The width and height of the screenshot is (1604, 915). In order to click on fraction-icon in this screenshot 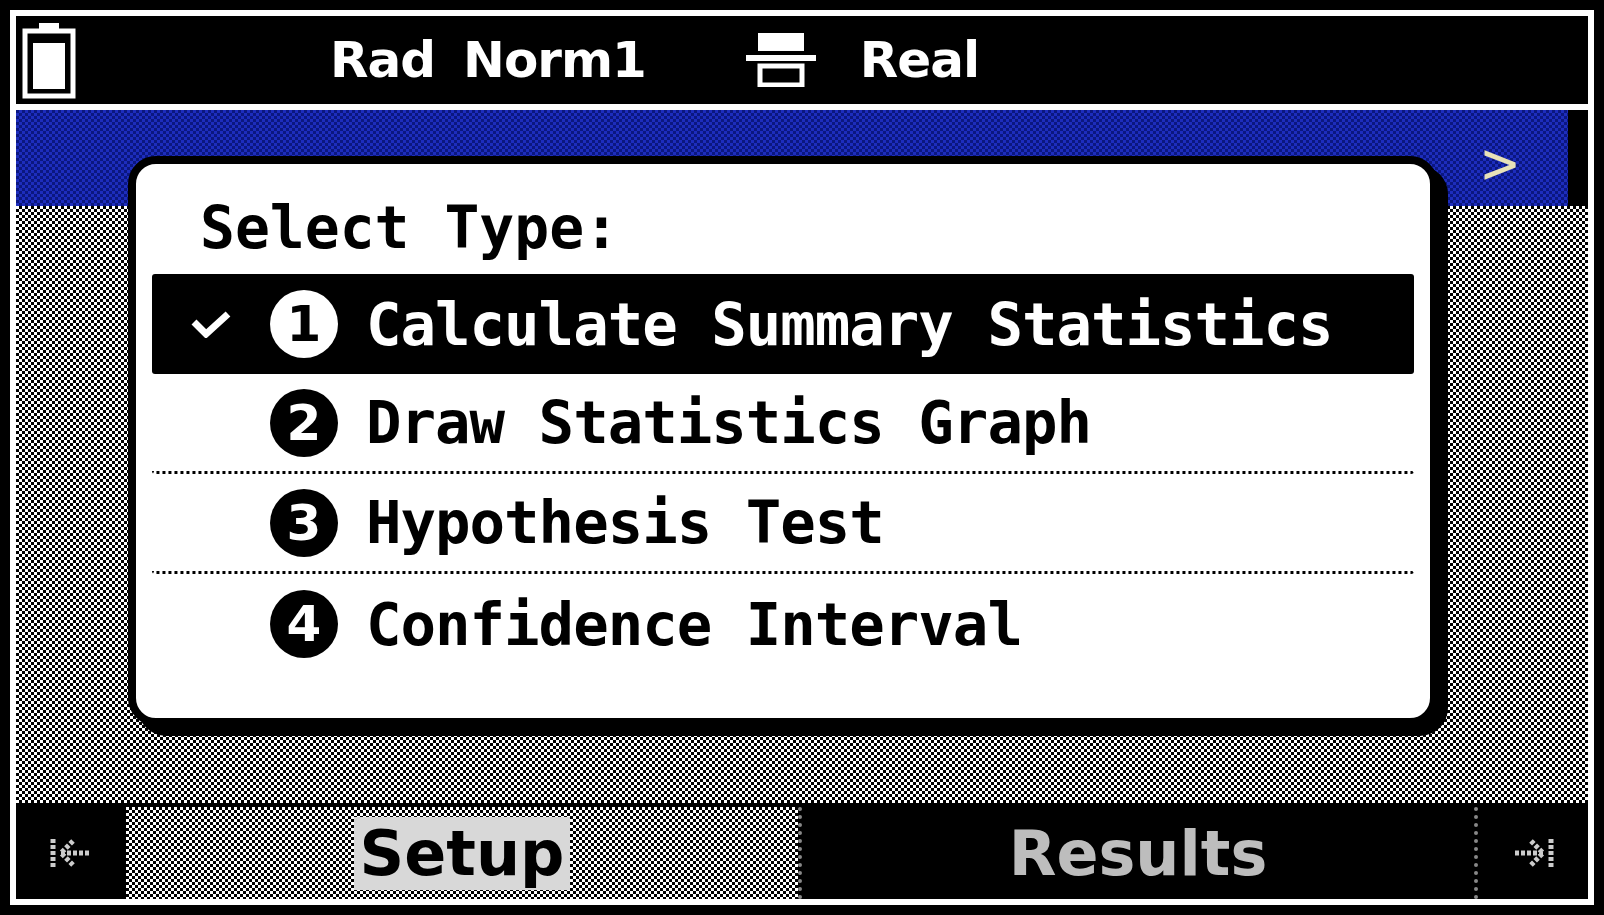, I will do `click(780, 60)`.